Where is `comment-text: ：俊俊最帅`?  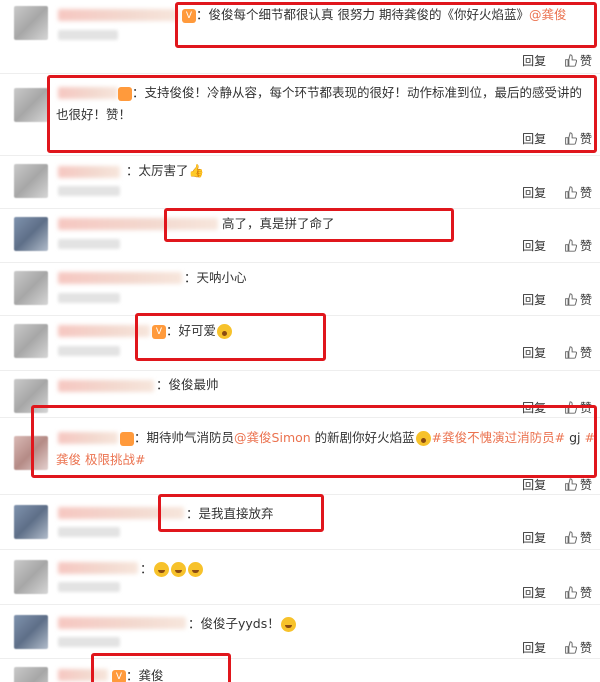 comment-text: ：俊俊最帅 is located at coordinates (187, 384).